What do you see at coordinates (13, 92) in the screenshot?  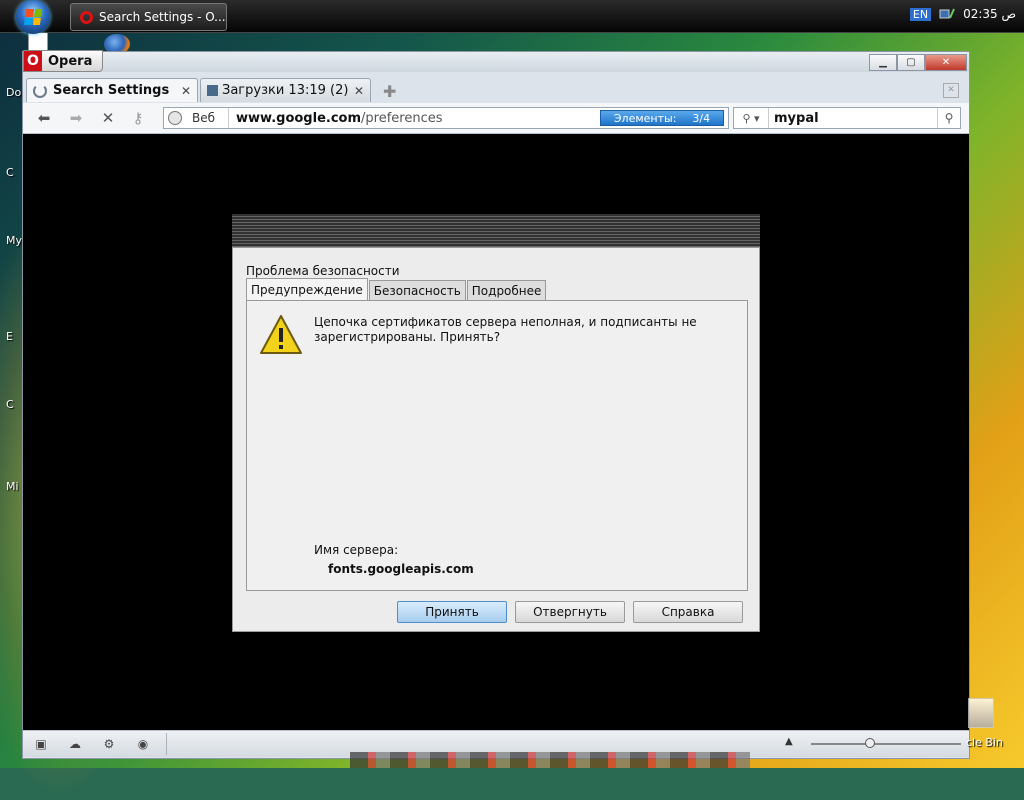 I see `desktop-icon-label: Do` at bounding box center [13, 92].